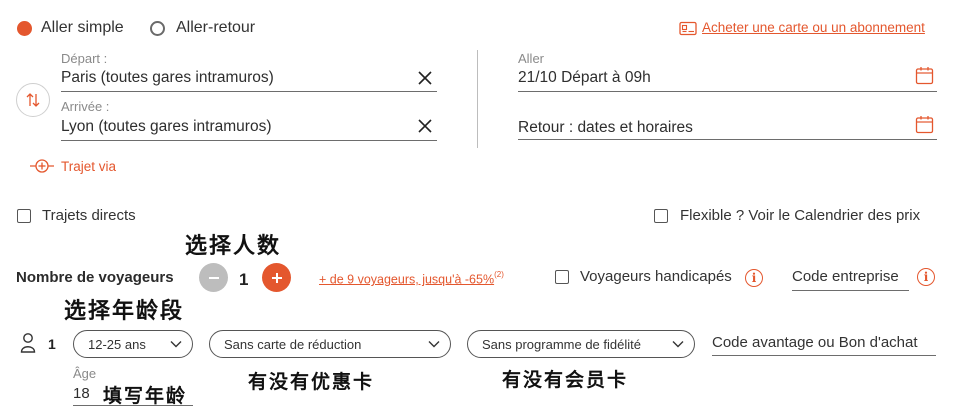 The height and width of the screenshot is (420, 957). Describe the element at coordinates (562, 277) in the screenshot. I see `handicap-checkbox` at that location.